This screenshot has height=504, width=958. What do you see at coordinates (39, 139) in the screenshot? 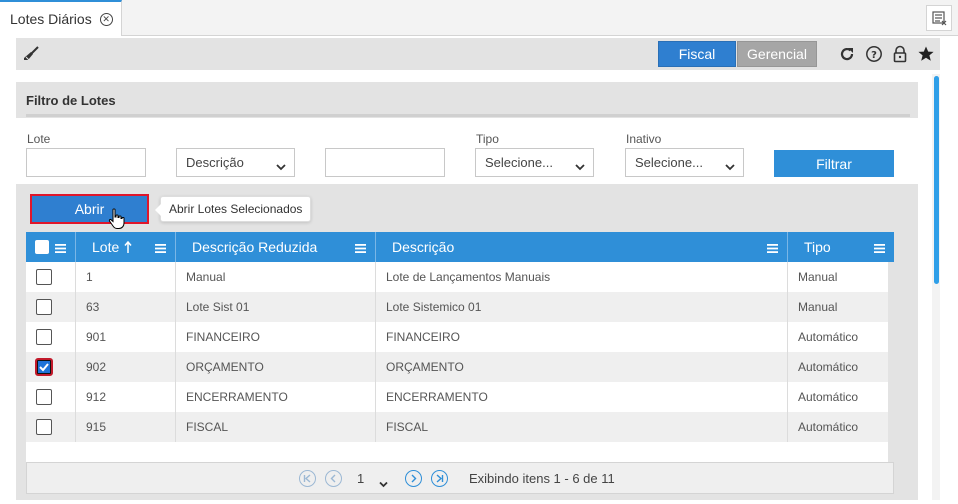
I see `lote-label: Lote` at bounding box center [39, 139].